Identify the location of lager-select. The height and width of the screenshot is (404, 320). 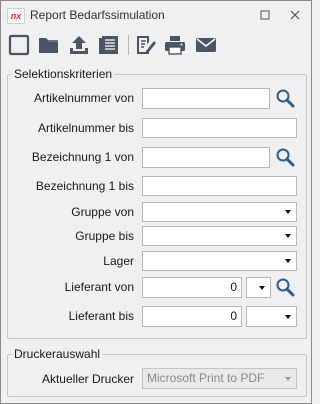
(219, 261).